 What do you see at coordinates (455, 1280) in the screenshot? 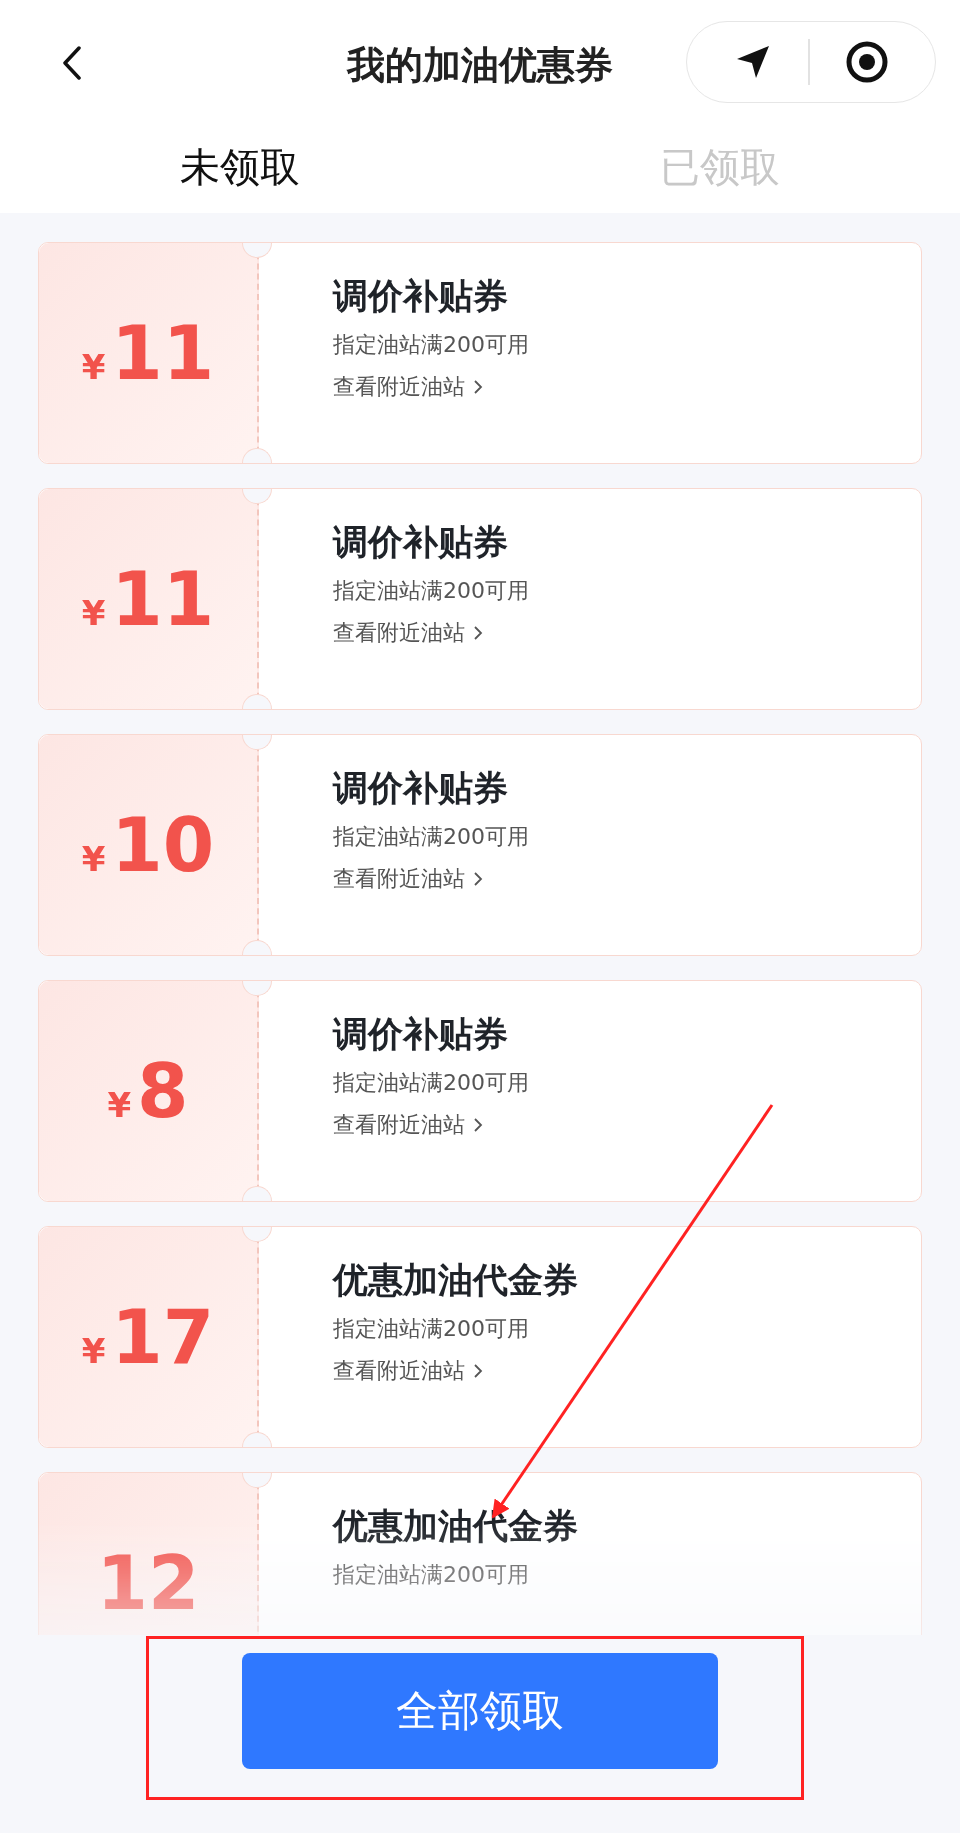
I see `coupon-title: 优惠加油代金券` at bounding box center [455, 1280].